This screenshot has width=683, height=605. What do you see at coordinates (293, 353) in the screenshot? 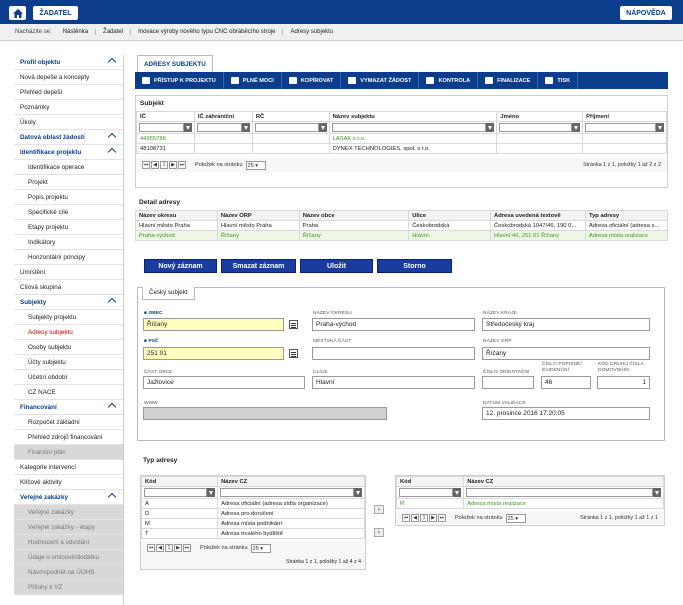
I see `psc-list-icon` at bounding box center [293, 353].